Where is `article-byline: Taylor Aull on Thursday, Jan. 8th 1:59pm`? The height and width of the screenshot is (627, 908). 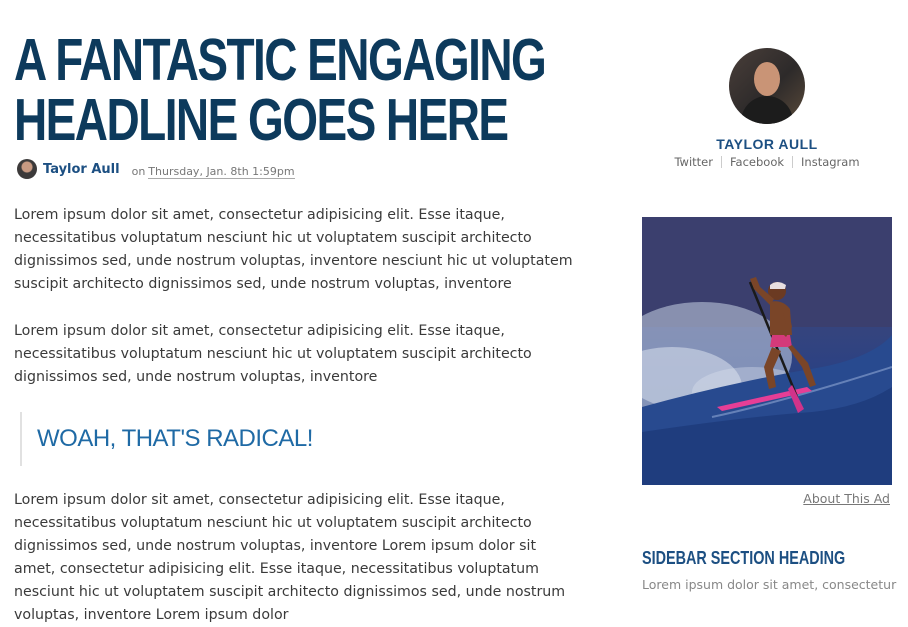
article-byline: Taylor Aull on Thursday, Jan. 8th 1:59pm is located at coordinates (296, 169).